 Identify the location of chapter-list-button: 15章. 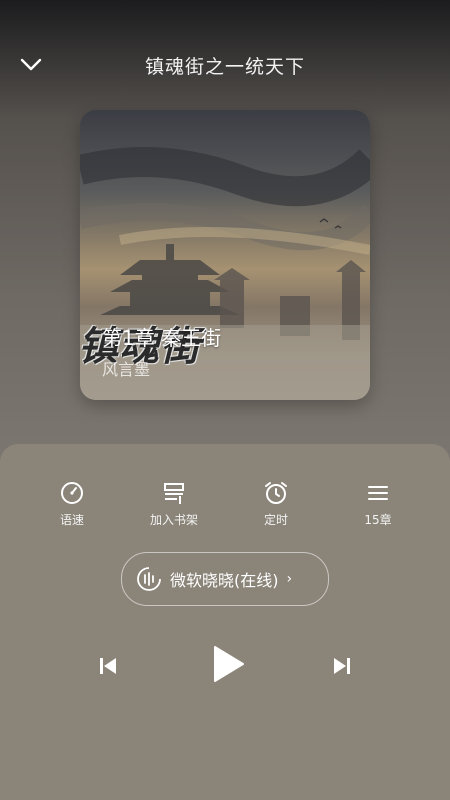
(378, 503).